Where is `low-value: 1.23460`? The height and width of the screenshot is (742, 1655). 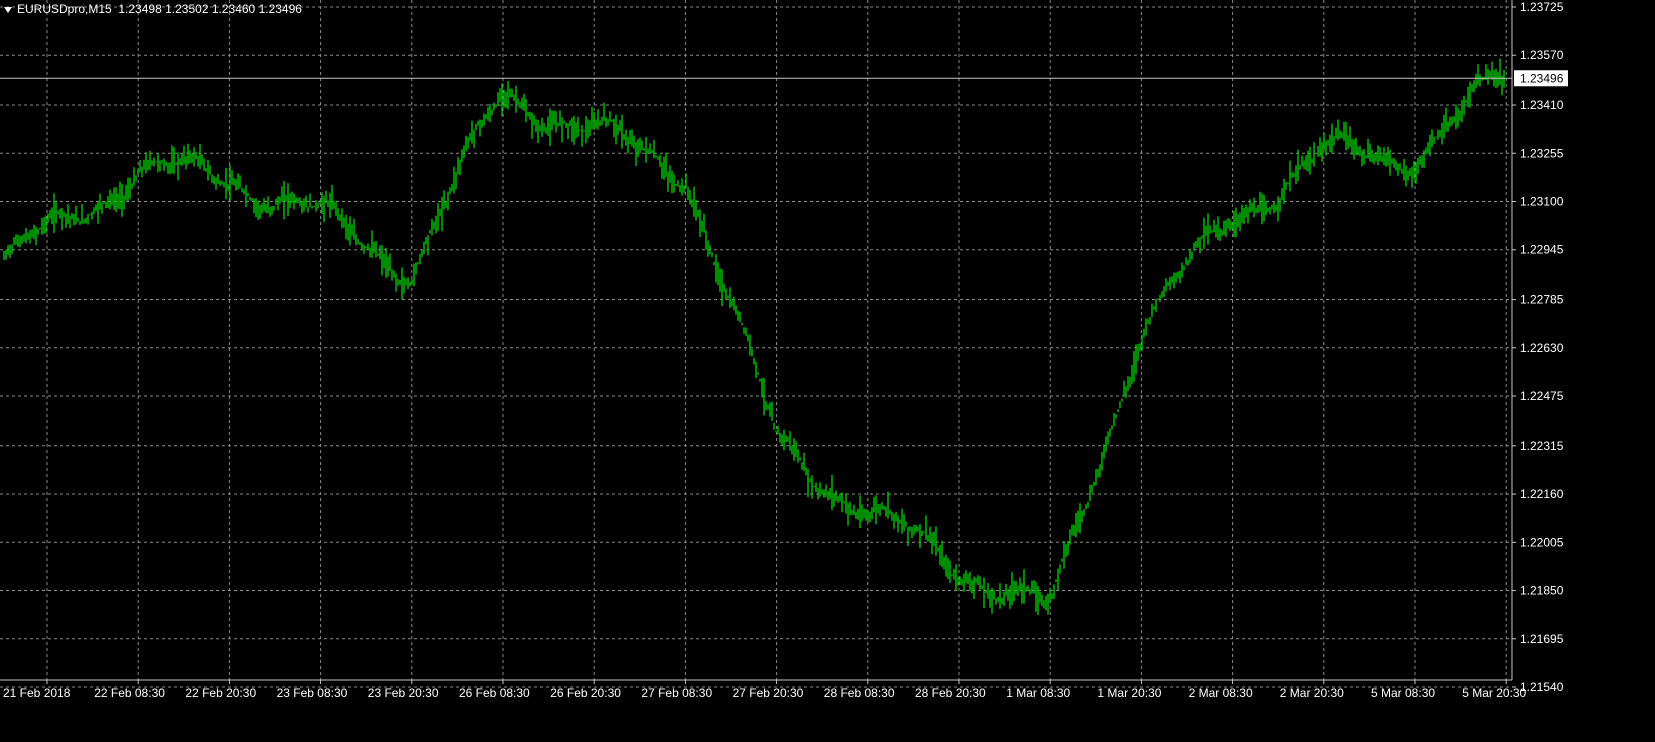
low-value: 1.23460 is located at coordinates (233, 9).